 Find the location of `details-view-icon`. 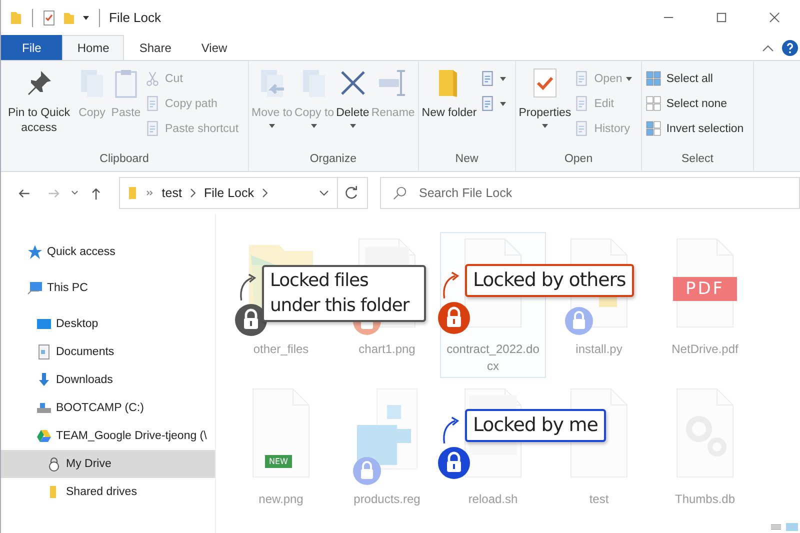

details-view-icon is located at coordinates (776, 527).